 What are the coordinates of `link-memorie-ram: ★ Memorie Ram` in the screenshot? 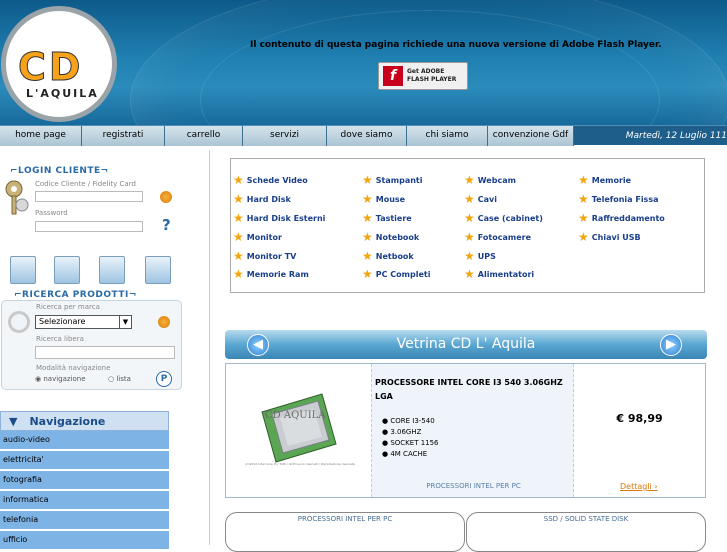 It's located at (271, 274).